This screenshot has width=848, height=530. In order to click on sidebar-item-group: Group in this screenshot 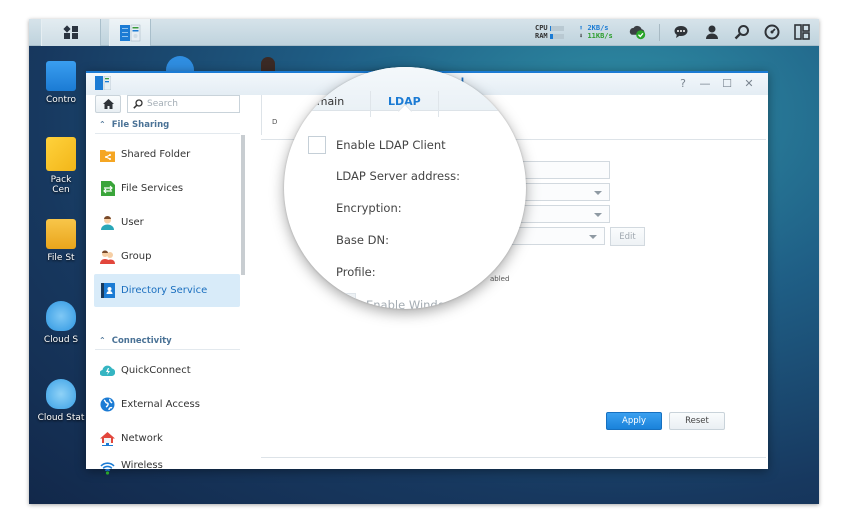, I will do `click(167, 256)`.